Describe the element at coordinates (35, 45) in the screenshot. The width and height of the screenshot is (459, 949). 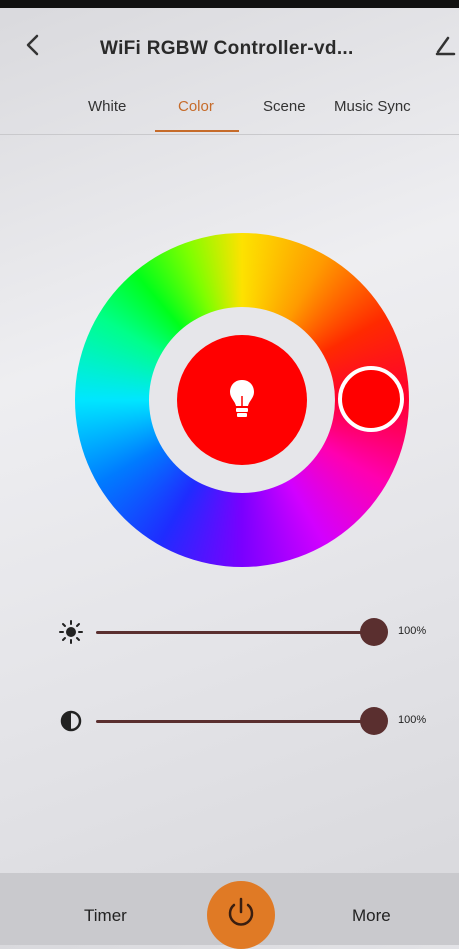
I see `chevron-left-icon` at that location.